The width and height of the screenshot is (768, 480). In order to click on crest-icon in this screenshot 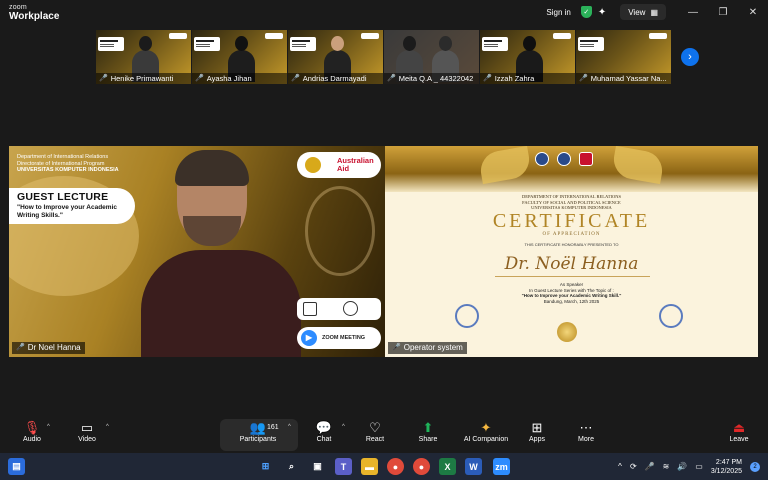, I will do `click(313, 165)`.